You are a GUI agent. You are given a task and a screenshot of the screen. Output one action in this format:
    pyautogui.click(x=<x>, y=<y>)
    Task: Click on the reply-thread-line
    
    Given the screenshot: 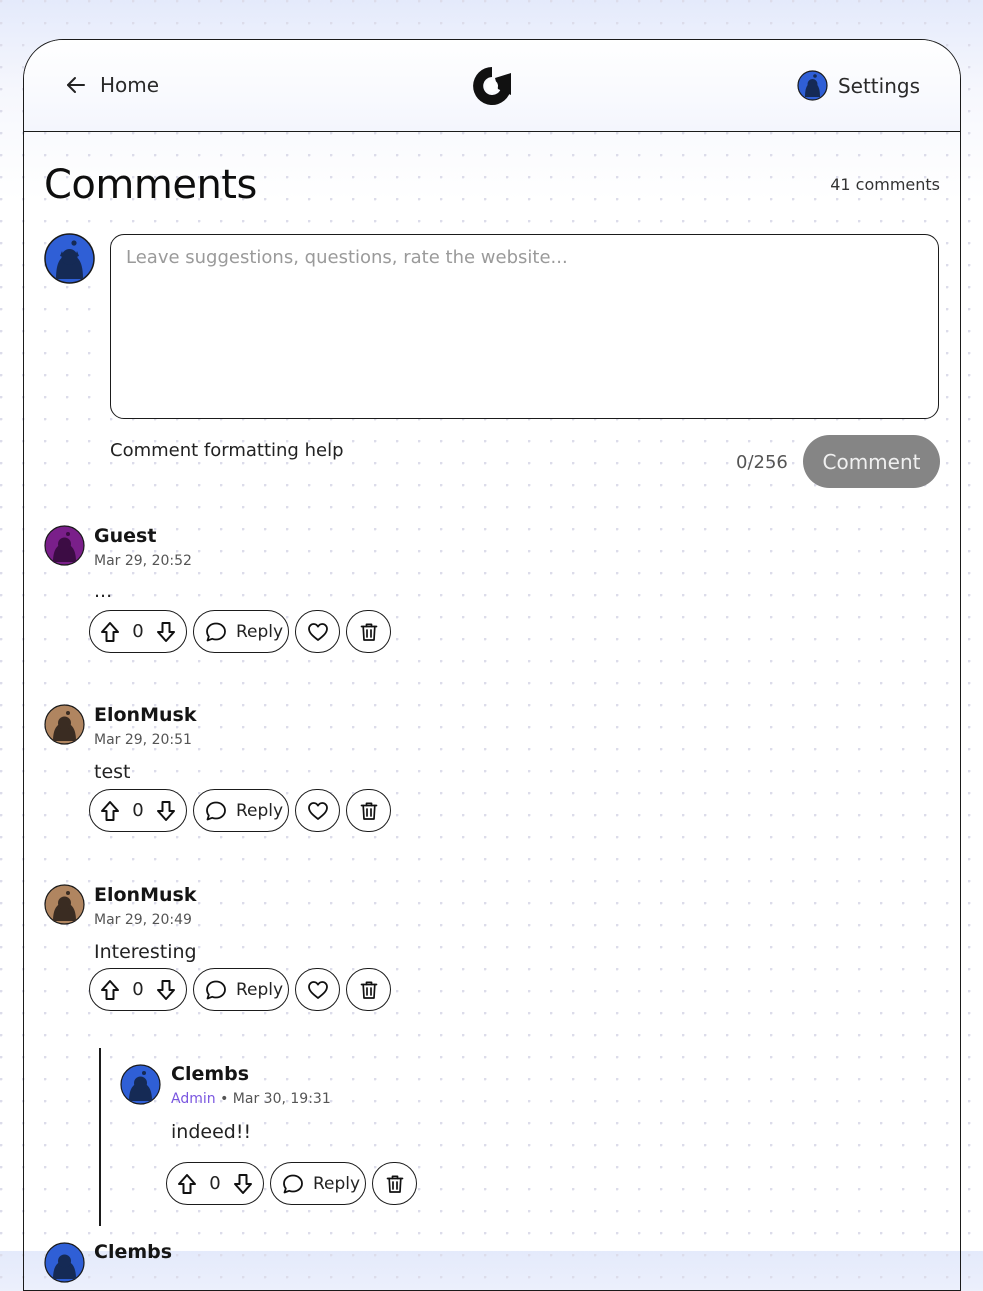 What is the action you would take?
    pyautogui.click(x=100, y=1137)
    